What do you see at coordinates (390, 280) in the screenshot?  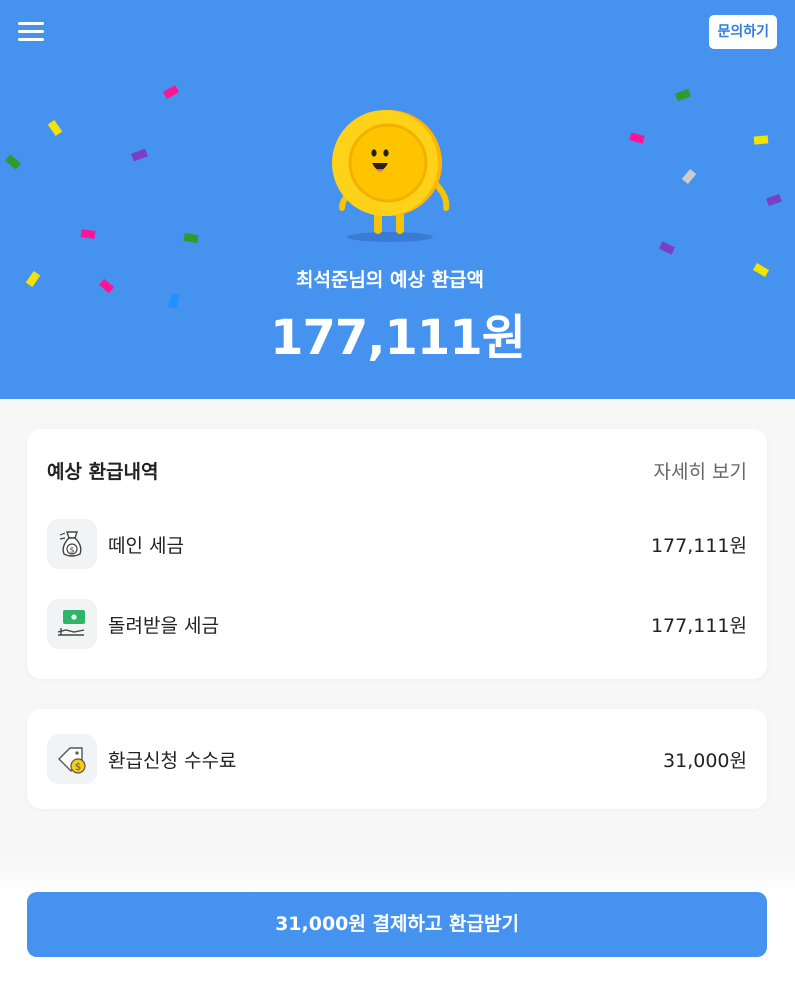 I see `refund-owner-label: 최석준님의 예상 환급액` at bounding box center [390, 280].